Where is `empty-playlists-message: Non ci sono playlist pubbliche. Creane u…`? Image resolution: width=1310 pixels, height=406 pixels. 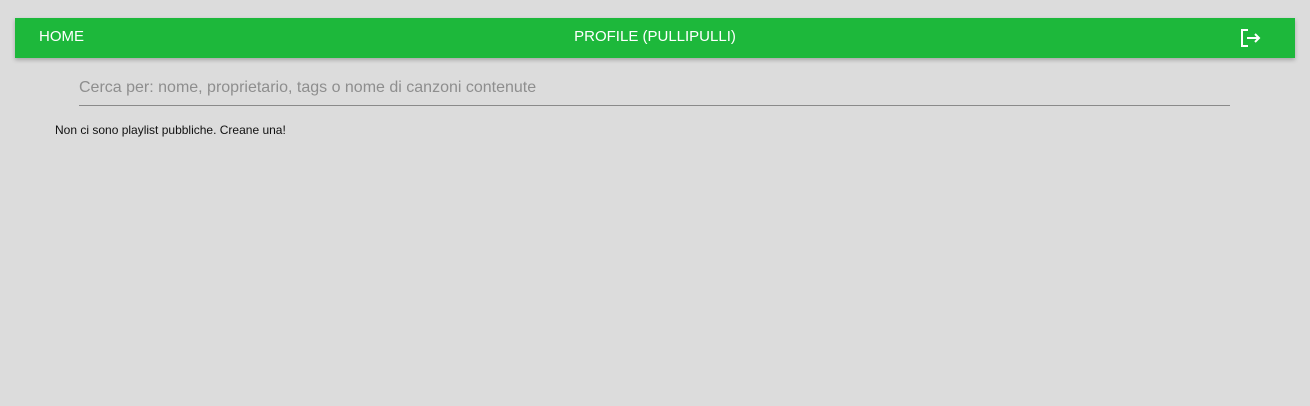 empty-playlists-message: Non ci sono playlist pubbliche. Creane u… is located at coordinates (170, 130).